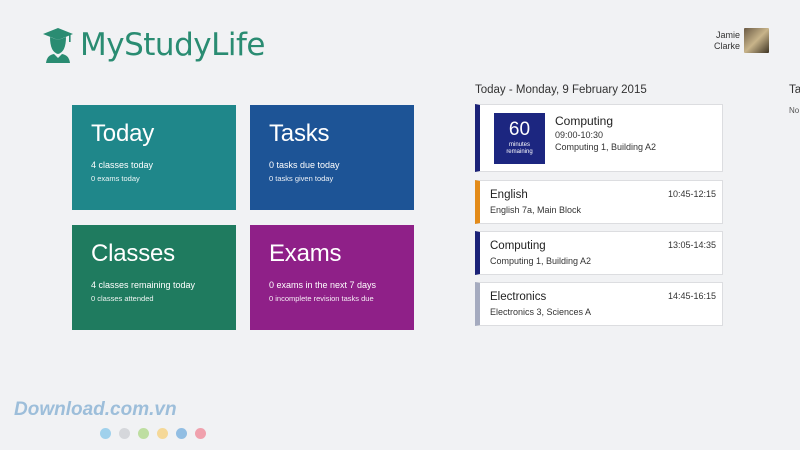  What do you see at coordinates (691, 245) in the screenshot?
I see `class-time: 13:05-14:35` at bounding box center [691, 245].